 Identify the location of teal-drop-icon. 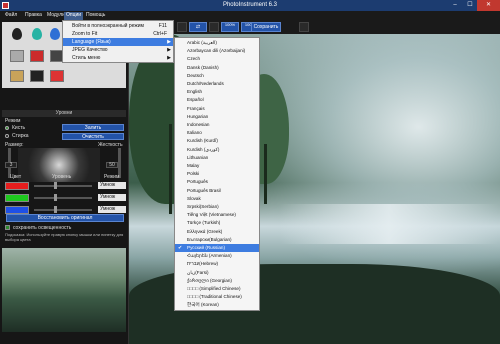
(37, 34).